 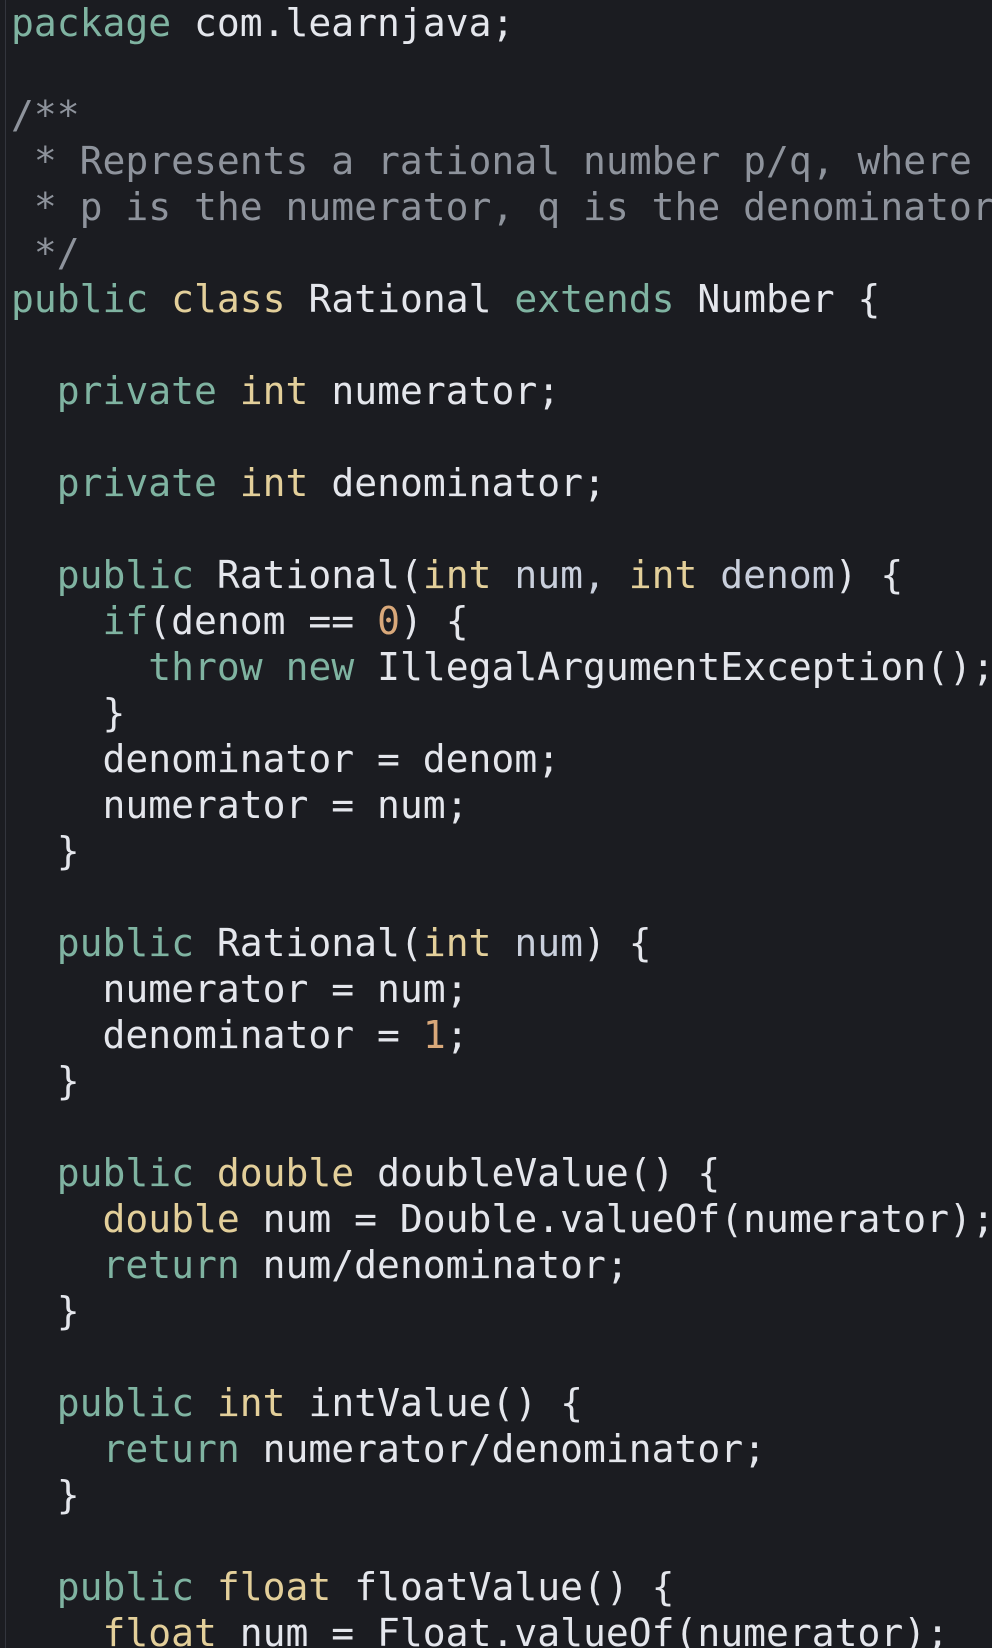 I want to click on code-token: numerator/denominator;, so click(x=502, y=1449).